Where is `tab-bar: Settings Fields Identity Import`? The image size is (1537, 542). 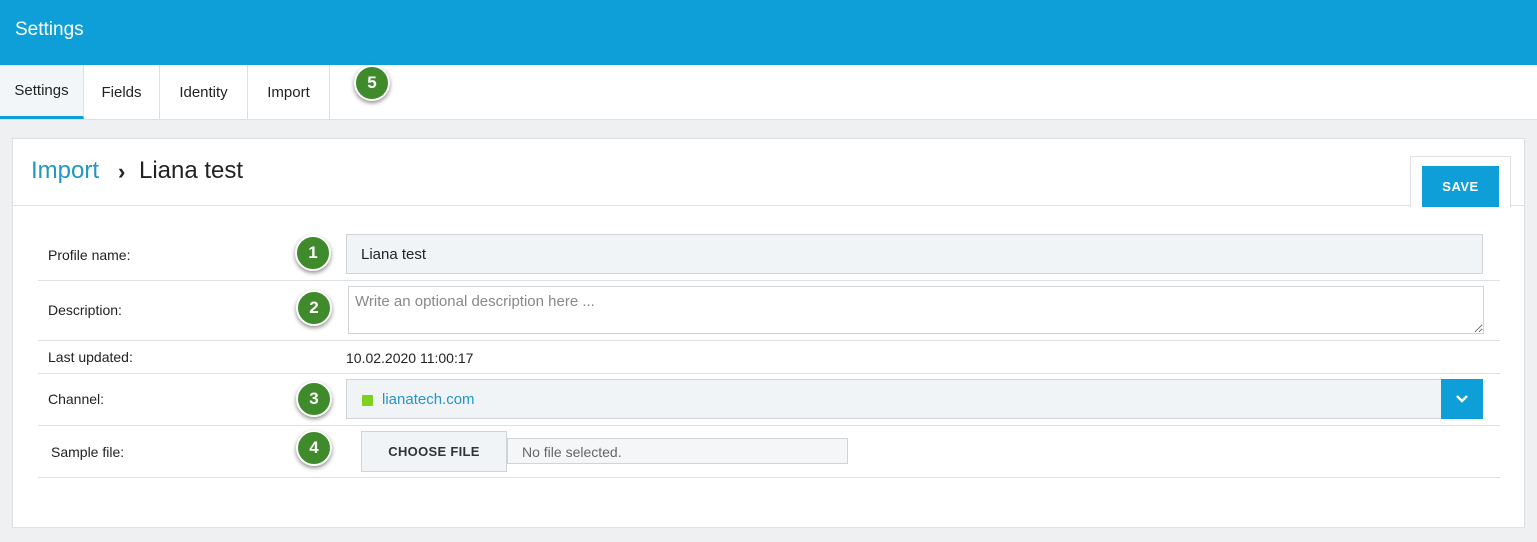
tab-bar: Settings Fields Identity Import is located at coordinates (768, 92).